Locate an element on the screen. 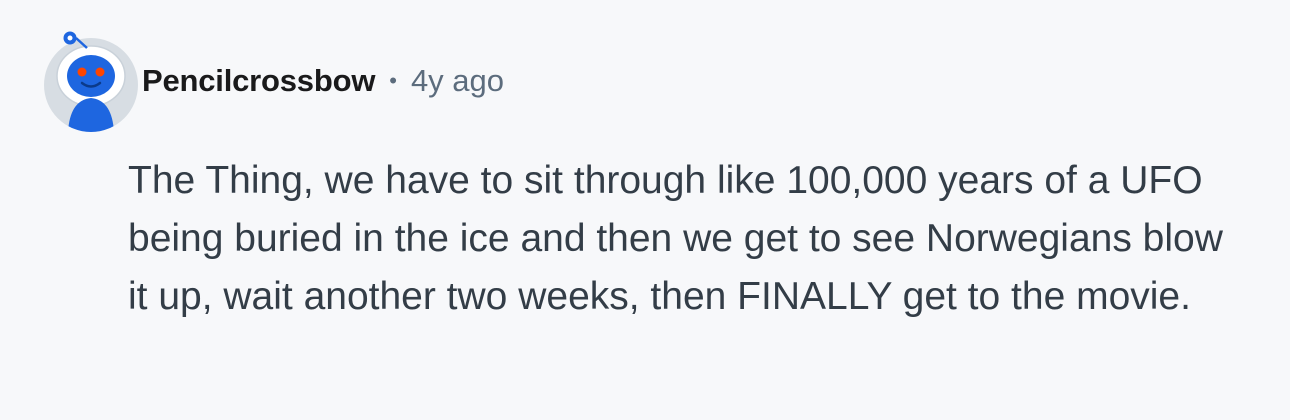  username-link: Pencilcrossbow is located at coordinates (258, 81).